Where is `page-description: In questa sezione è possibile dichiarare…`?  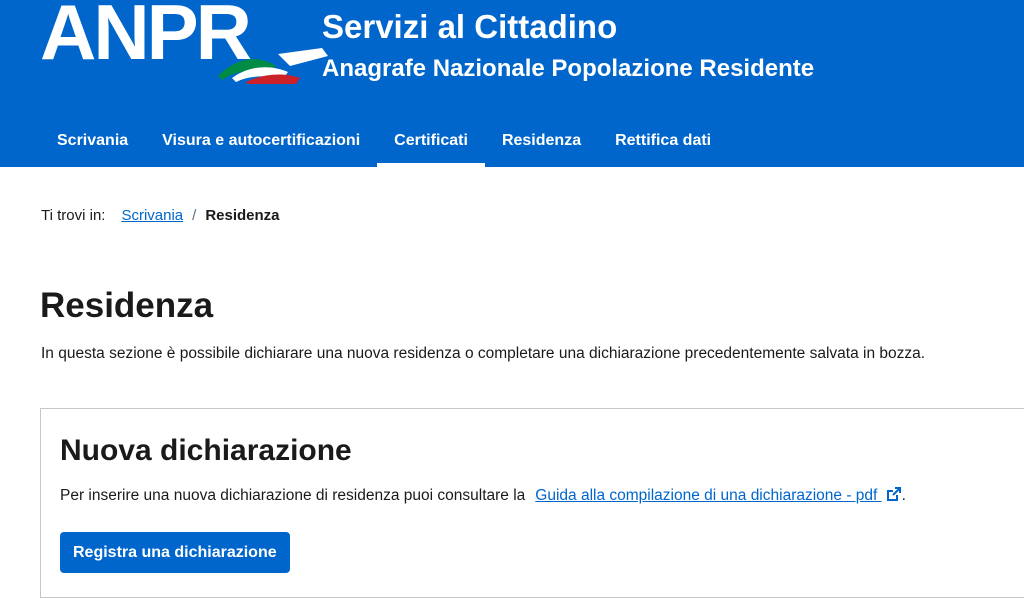 page-description: In questa sezione è possibile dichiarare… is located at coordinates (483, 353).